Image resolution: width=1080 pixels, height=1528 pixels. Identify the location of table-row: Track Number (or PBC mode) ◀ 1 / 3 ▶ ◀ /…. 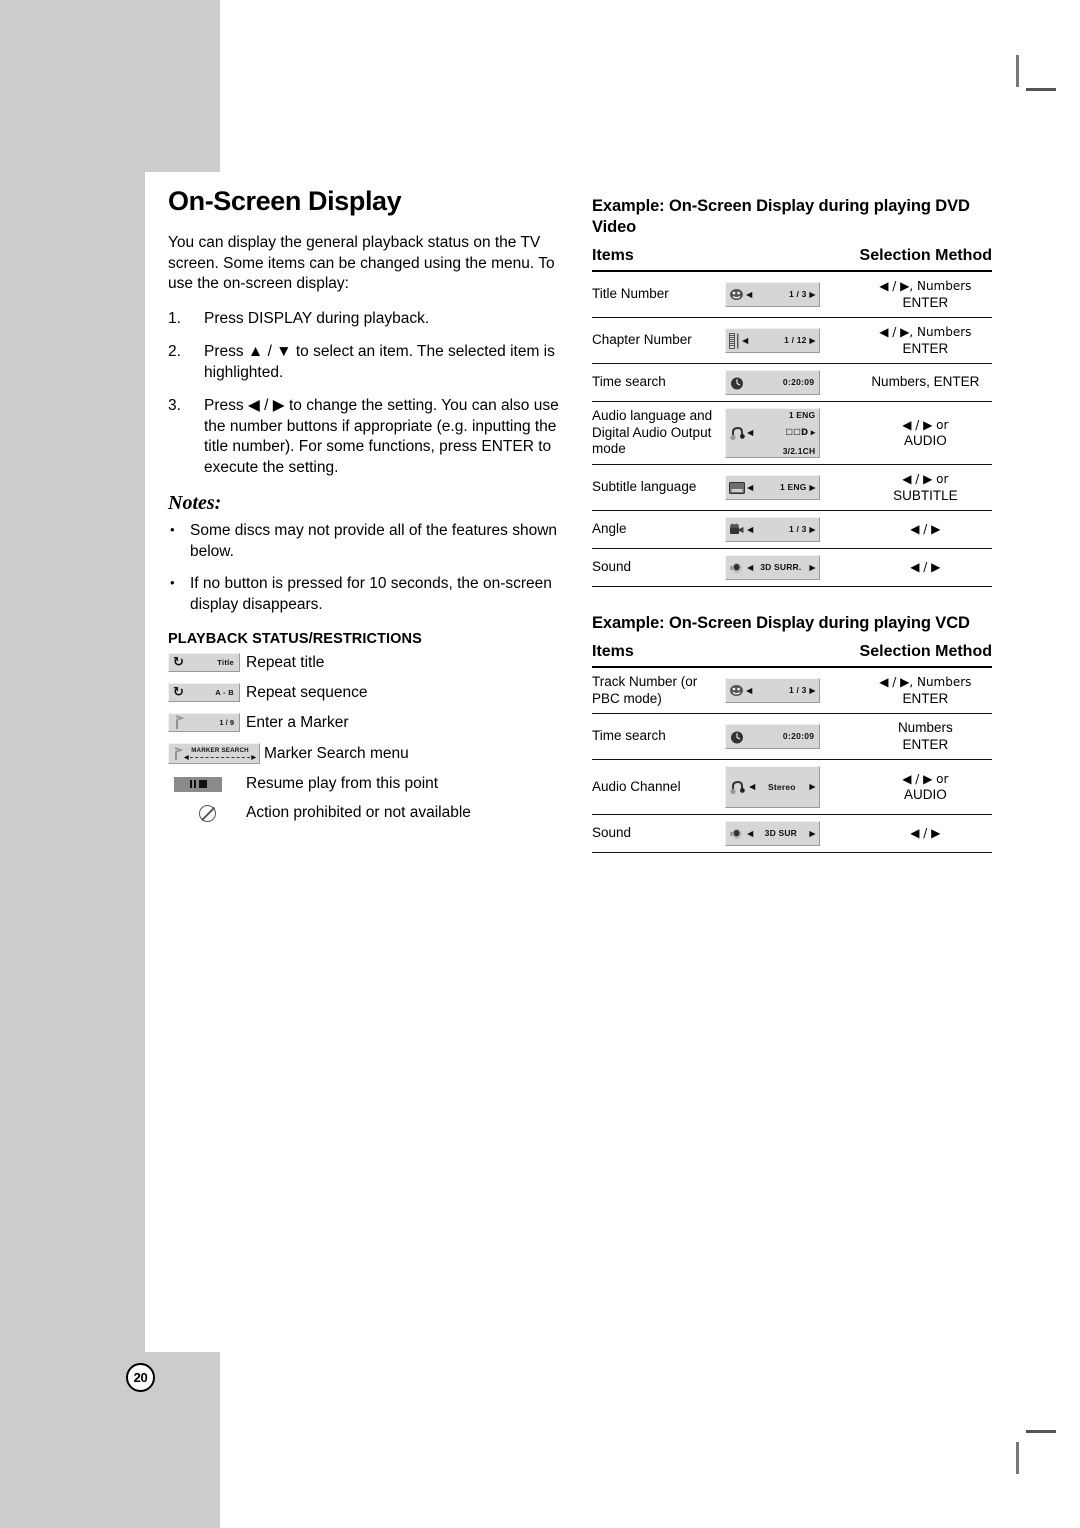
(792, 690).